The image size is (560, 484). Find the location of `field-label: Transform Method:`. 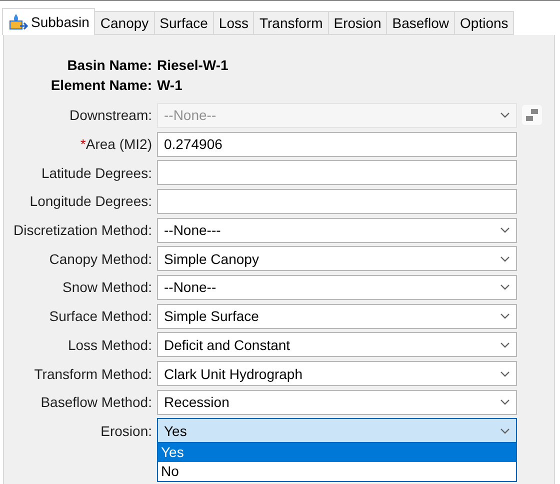

field-label: Transform Method: is located at coordinates (93, 374).